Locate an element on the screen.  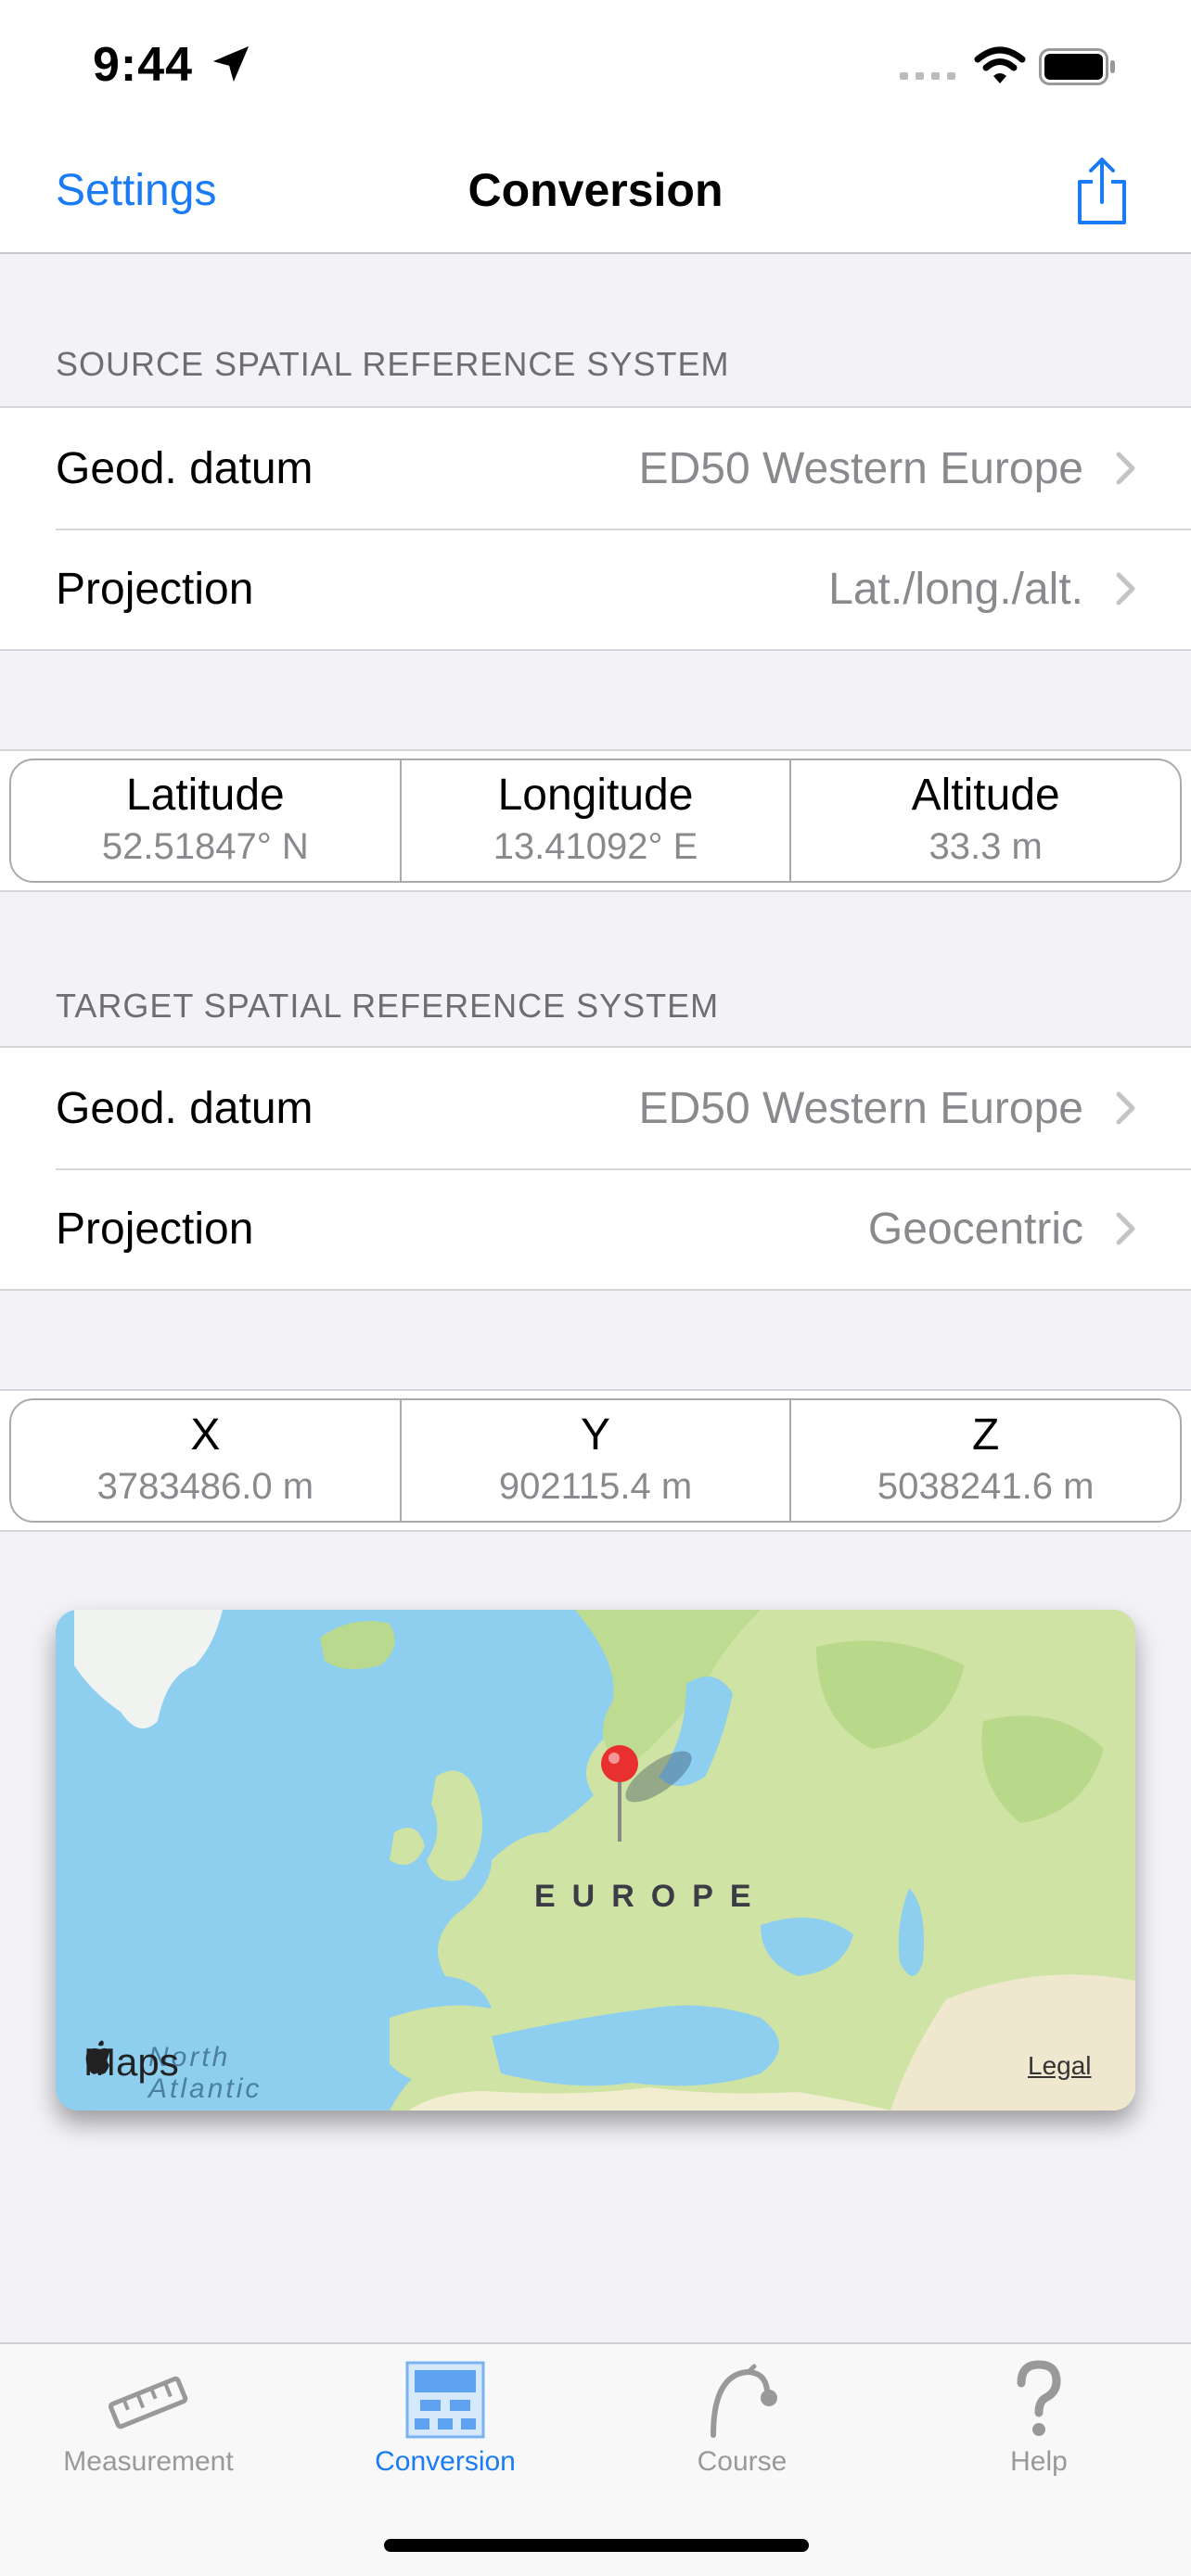
conversion-icon is located at coordinates (445, 2400).